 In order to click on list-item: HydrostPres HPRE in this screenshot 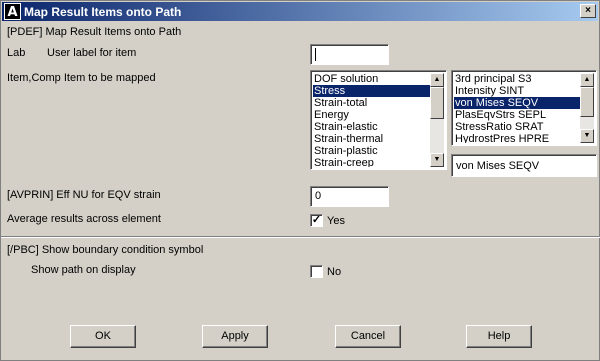, I will do `click(517, 138)`.